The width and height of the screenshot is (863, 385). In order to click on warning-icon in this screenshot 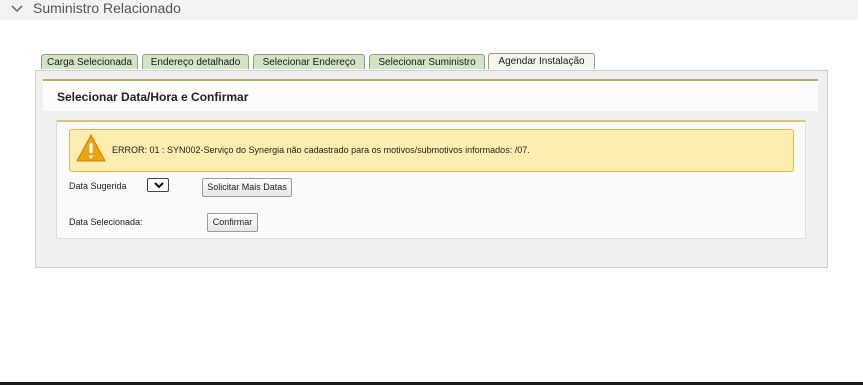, I will do `click(91, 148)`.